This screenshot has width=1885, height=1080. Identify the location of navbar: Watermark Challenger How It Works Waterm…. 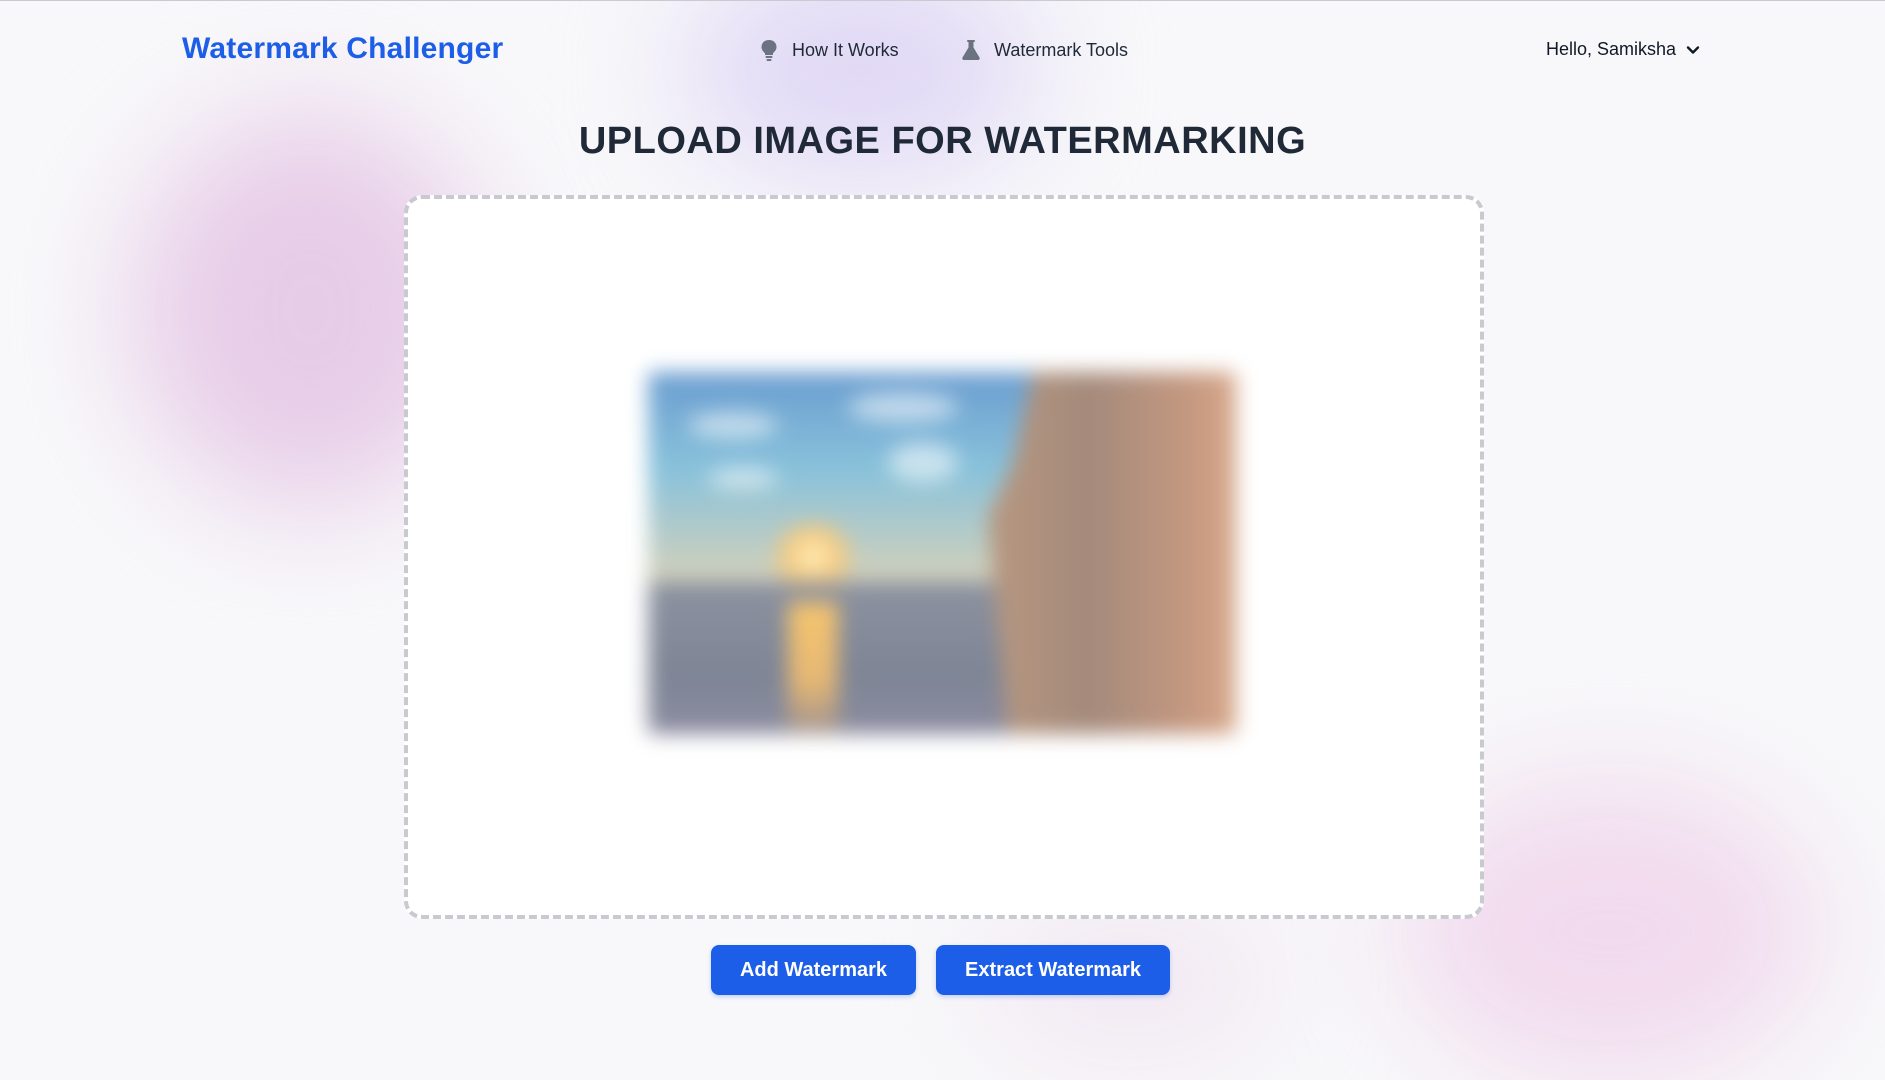
(942, 50).